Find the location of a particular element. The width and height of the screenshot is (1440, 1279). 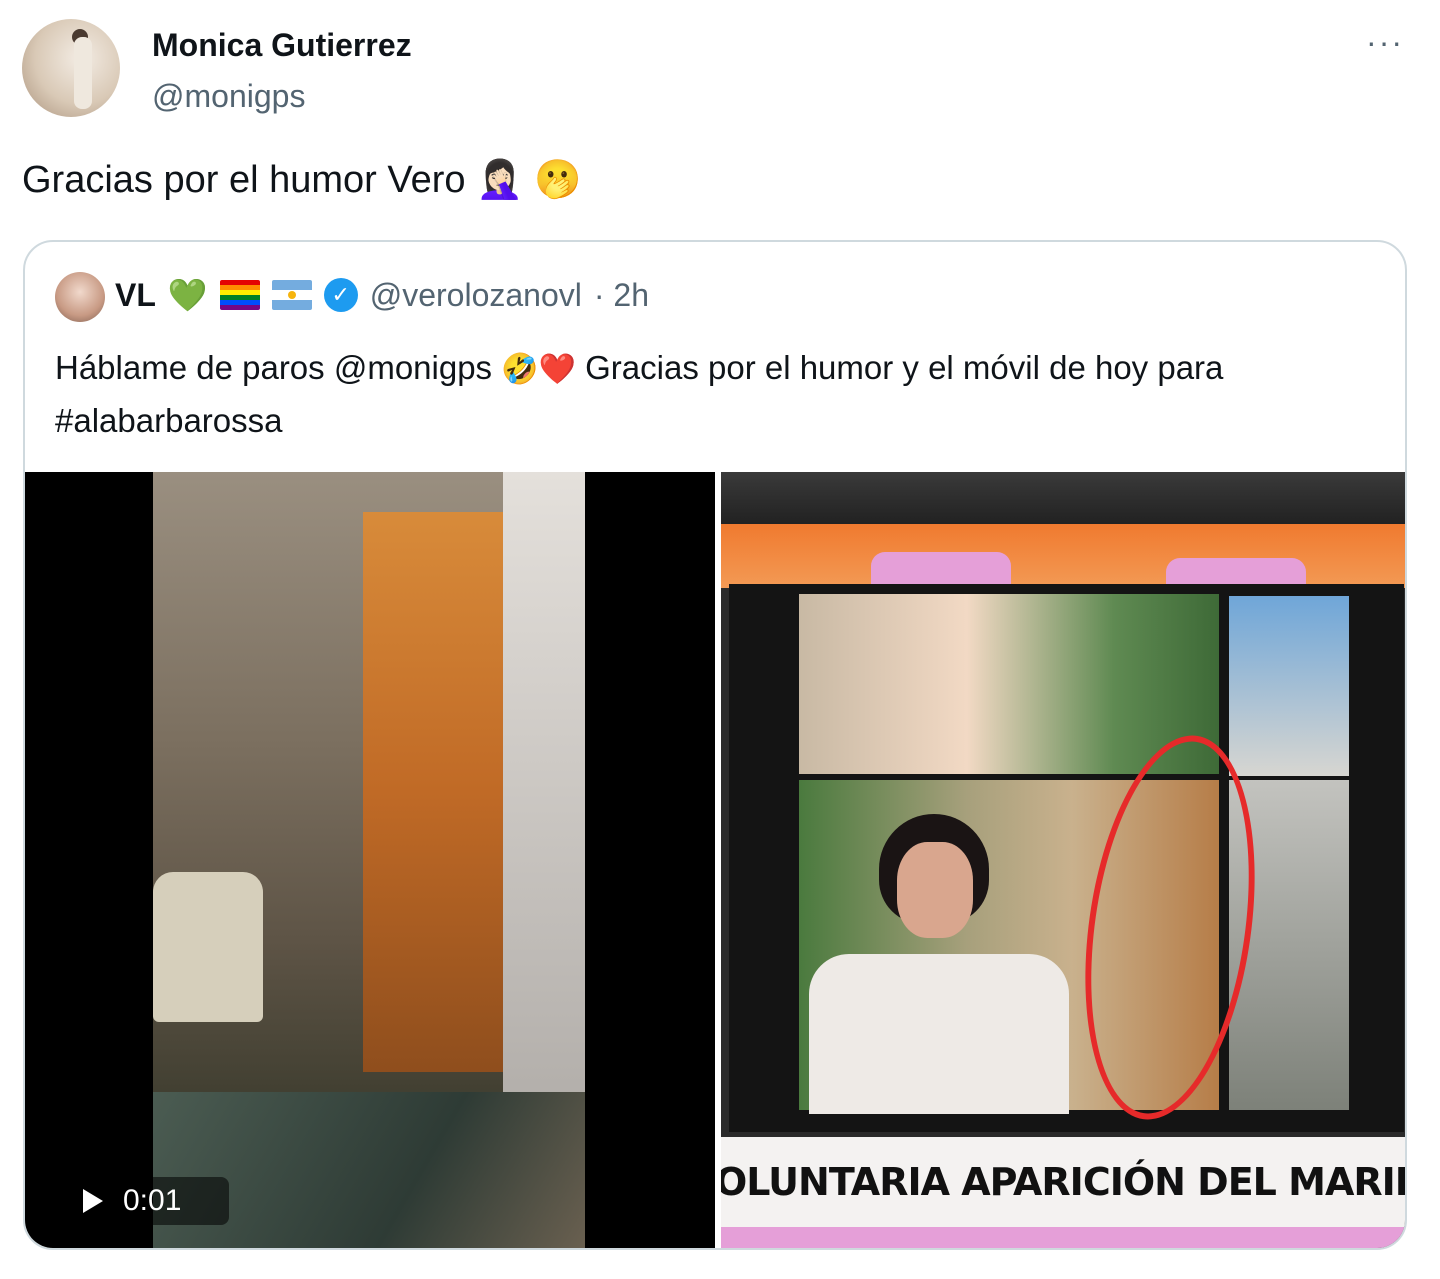

tweet-text: Gracias por el humor Vero 🤦🏻‍♀️ 🫢 is located at coordinates (302, 180).